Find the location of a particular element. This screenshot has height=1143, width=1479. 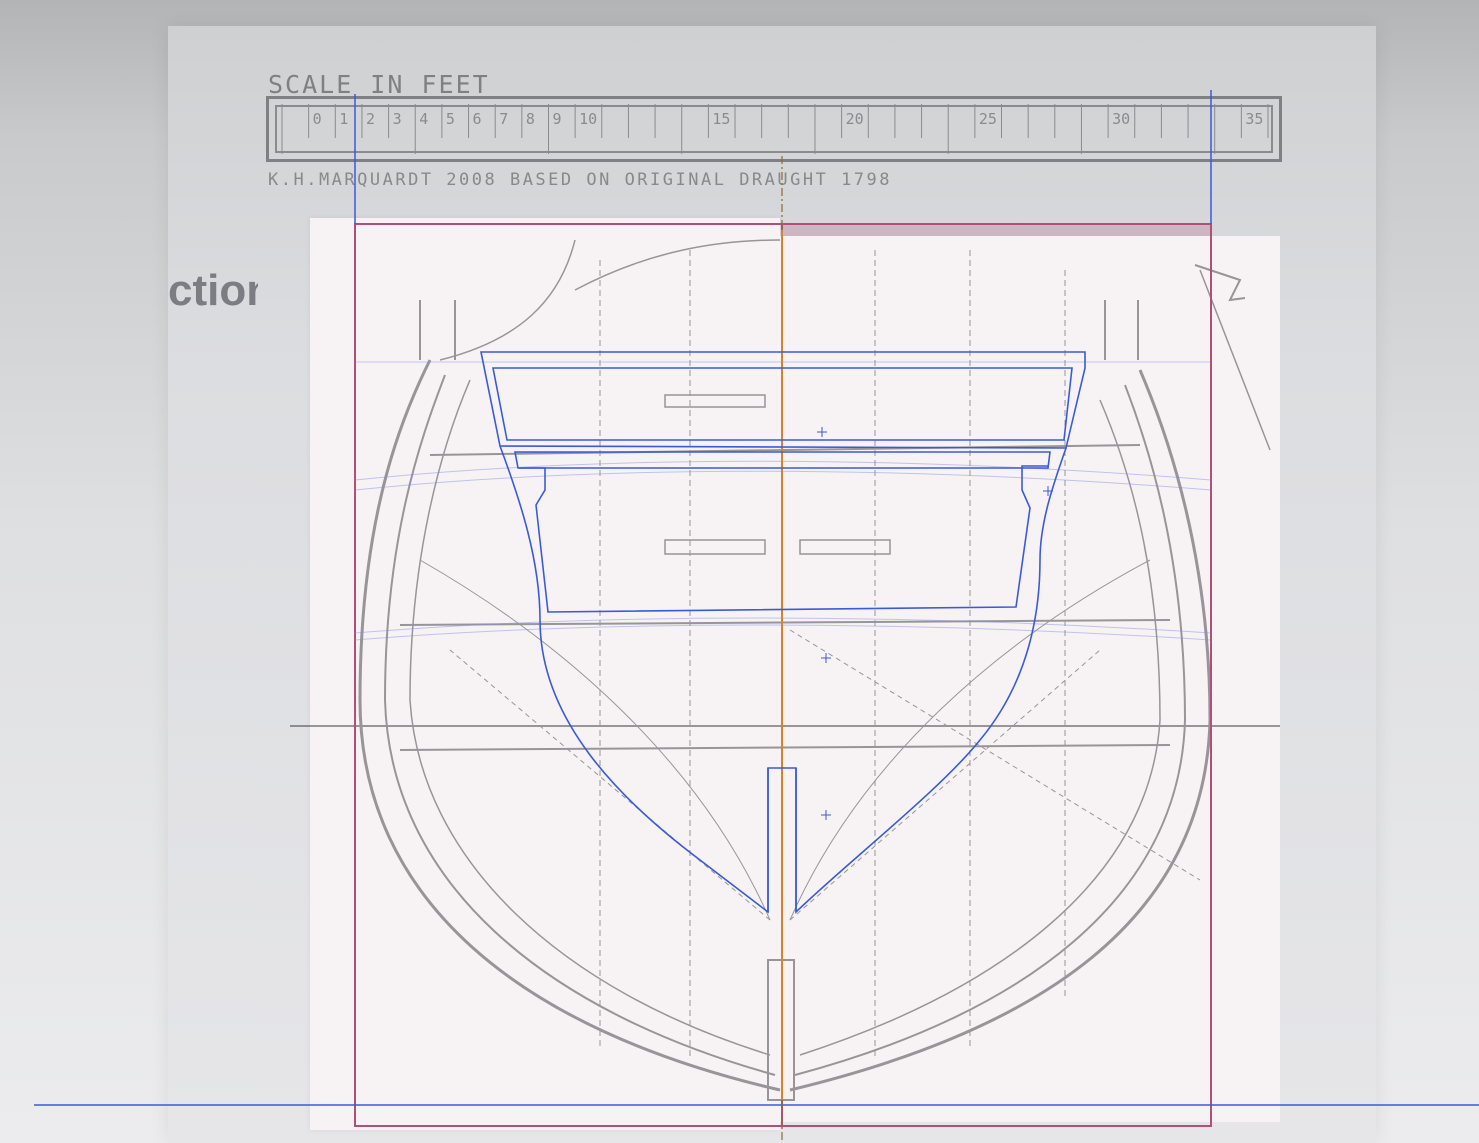

bulwark-port is located at coordinates (507, 300).